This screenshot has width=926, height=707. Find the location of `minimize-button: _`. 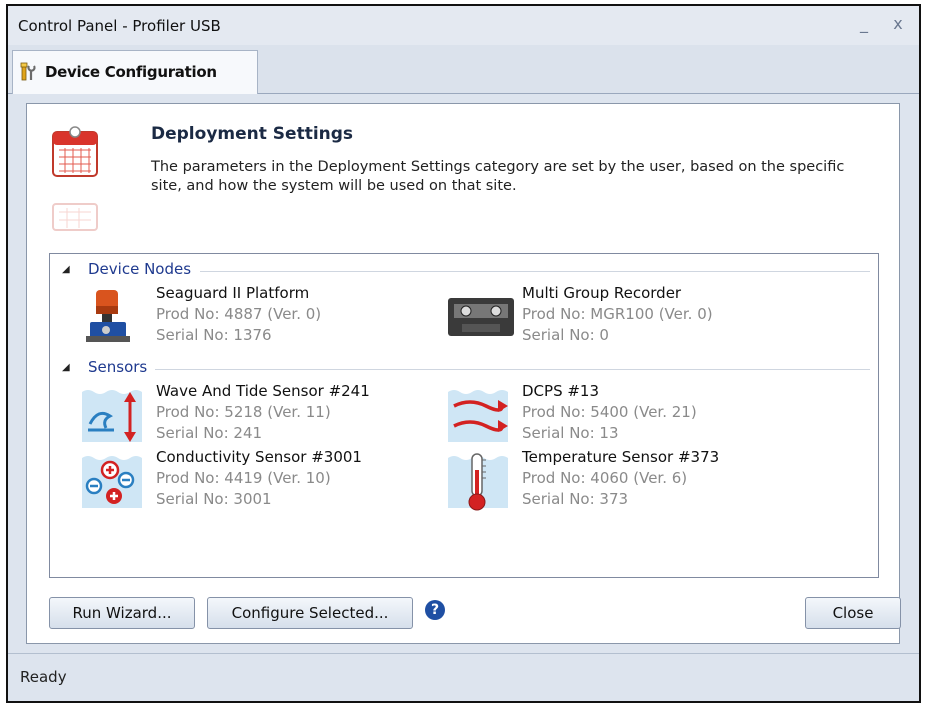

minimize-button: _ is located at coordinates (864, 24).